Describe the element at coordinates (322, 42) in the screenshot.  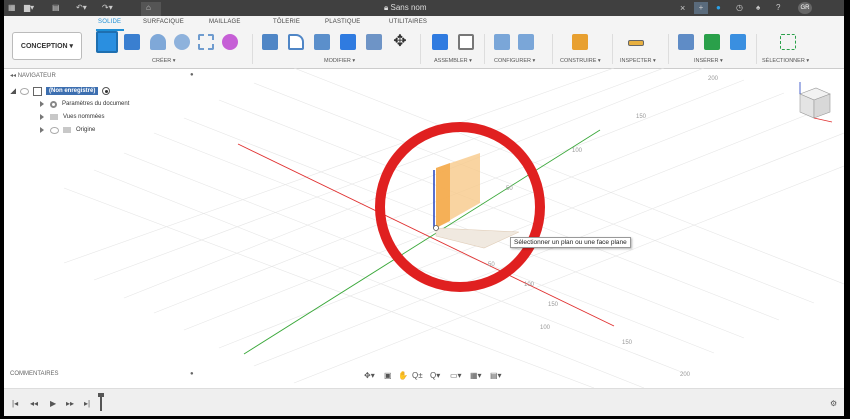
I see `chamfer-icon` at that location.